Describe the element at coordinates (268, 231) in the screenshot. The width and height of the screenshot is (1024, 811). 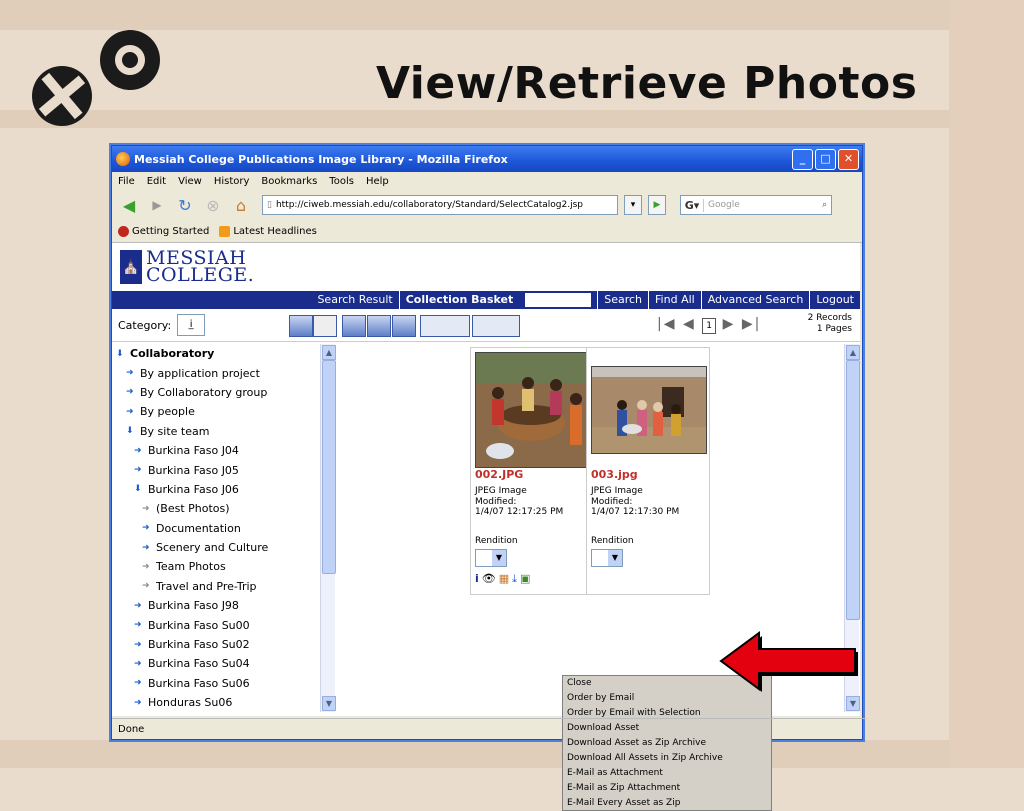
I see `bookmark-latest-headlines: Latest Headlines` at that location.